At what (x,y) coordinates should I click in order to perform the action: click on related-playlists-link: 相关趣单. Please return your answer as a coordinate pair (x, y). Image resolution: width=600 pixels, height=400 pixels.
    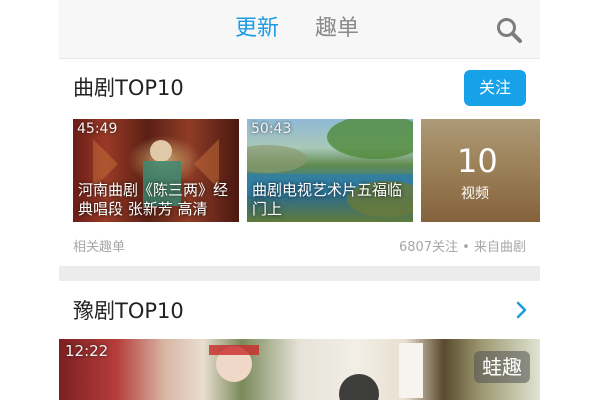
    Looking at the image, I should click on (99, 245).